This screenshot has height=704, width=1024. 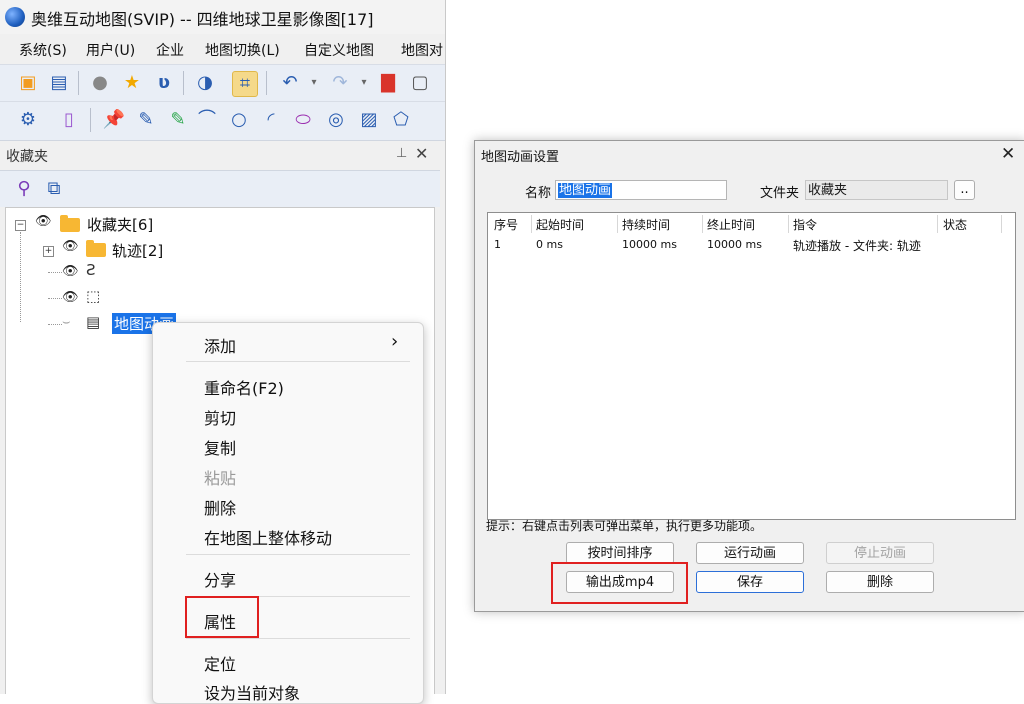 What do you see at coordinates (401, 120) in the screenshot?
I see `polygon-icon: ⬠` at bounding box center [401, 120].